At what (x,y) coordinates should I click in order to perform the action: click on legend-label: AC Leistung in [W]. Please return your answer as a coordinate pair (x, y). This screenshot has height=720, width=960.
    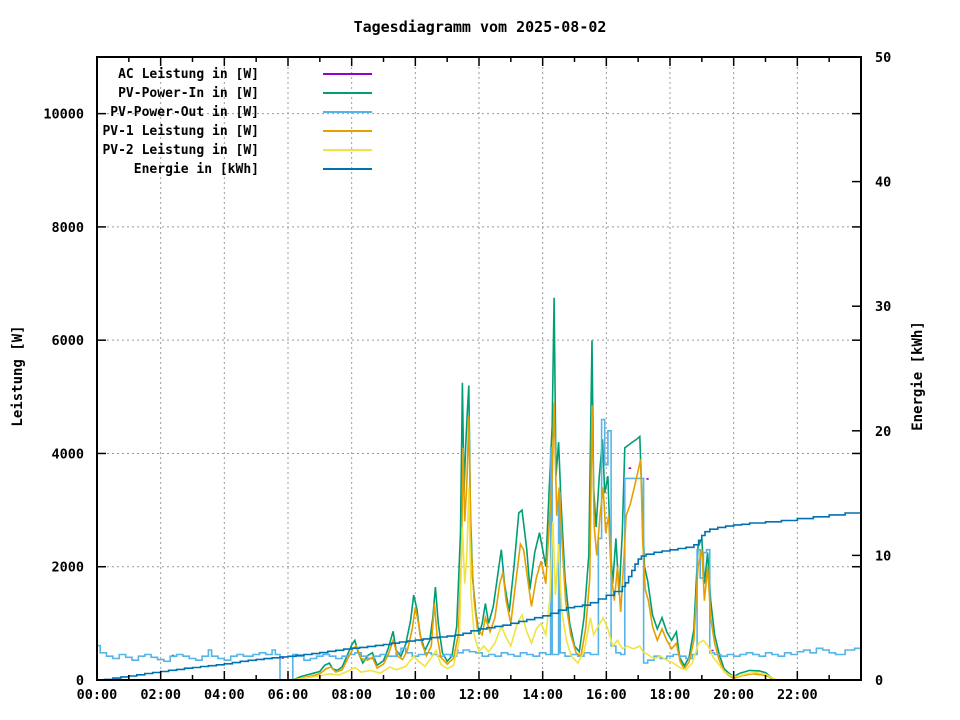
    Looking at the image, I should click on (188, 74).